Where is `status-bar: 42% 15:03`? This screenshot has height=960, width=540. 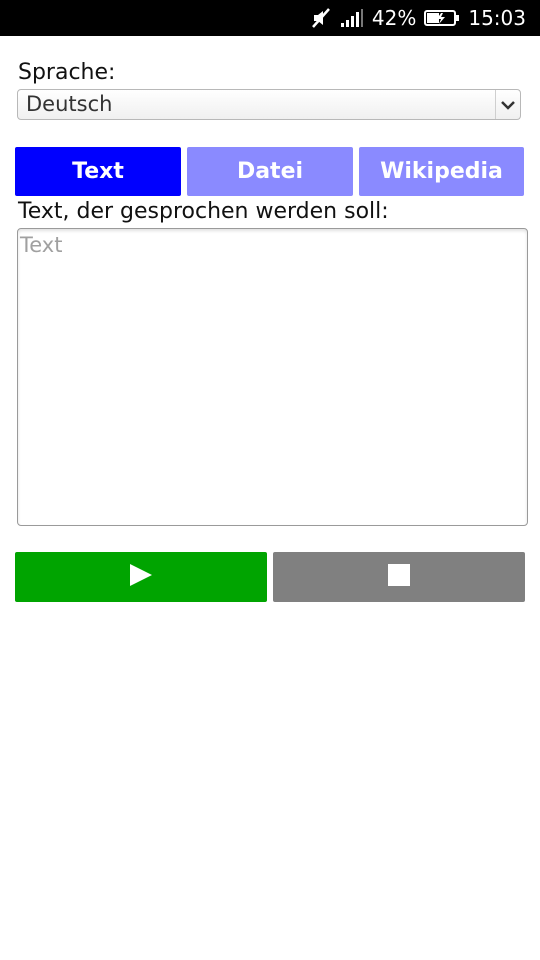
status-bar: 42% 15:03 is located at coordinates (270, 18).